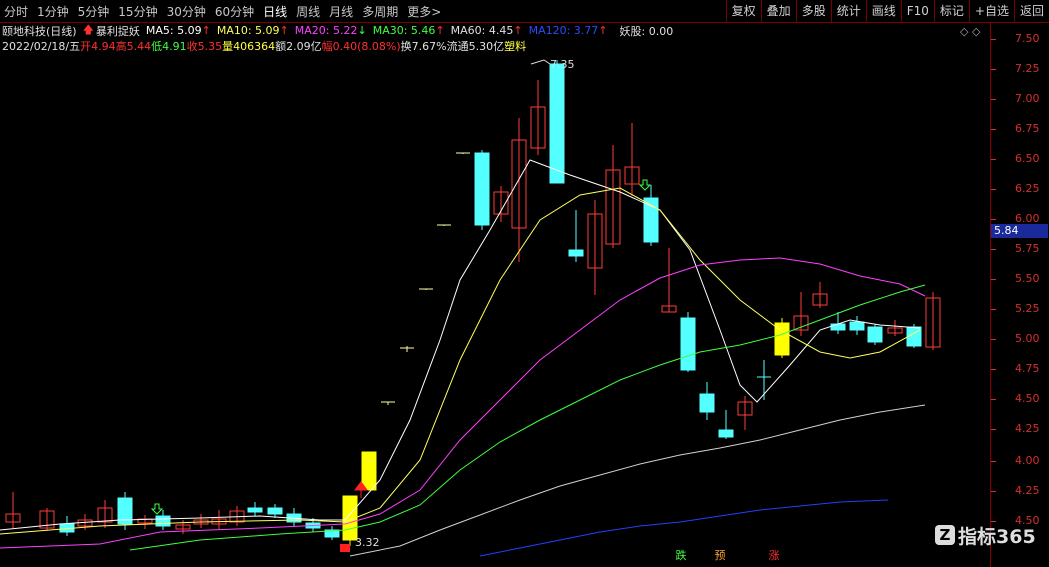 This screenshot has height=567, width=1049. I want to click on signal-marker, so click(345, 548).